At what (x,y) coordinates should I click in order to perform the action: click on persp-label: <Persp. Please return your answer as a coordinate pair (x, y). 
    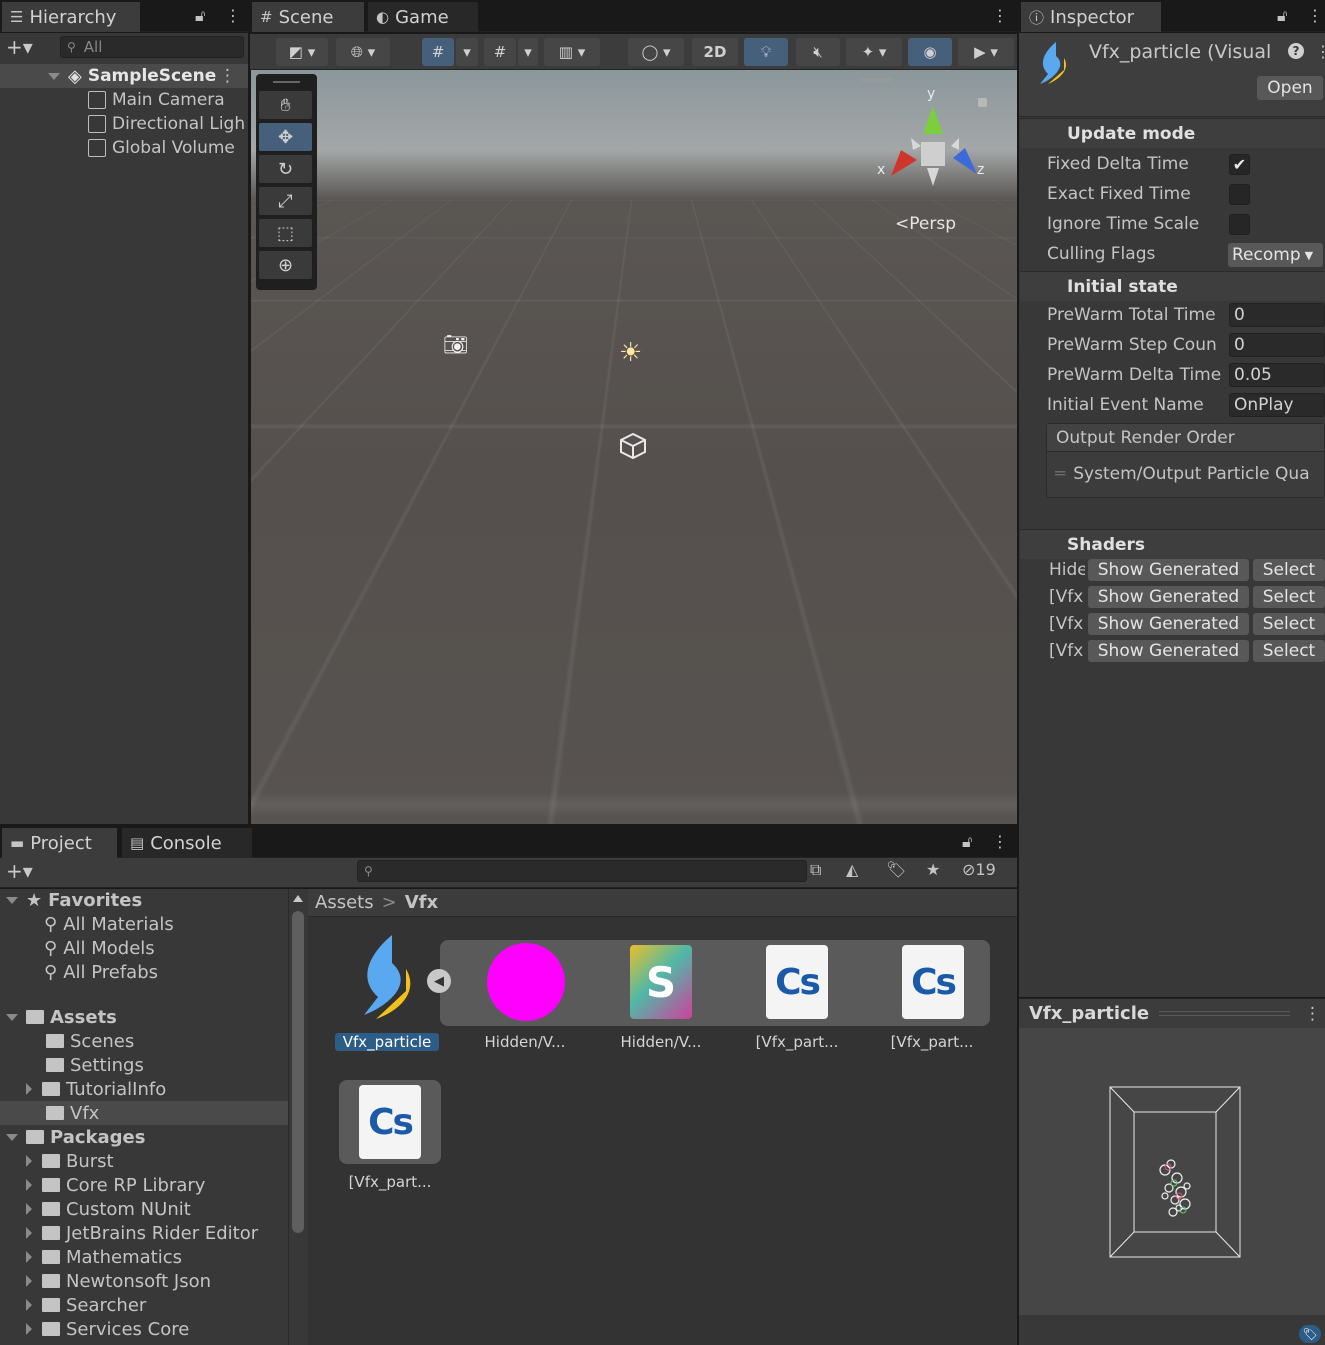
    Looking at the image, I should click on (925, 224).